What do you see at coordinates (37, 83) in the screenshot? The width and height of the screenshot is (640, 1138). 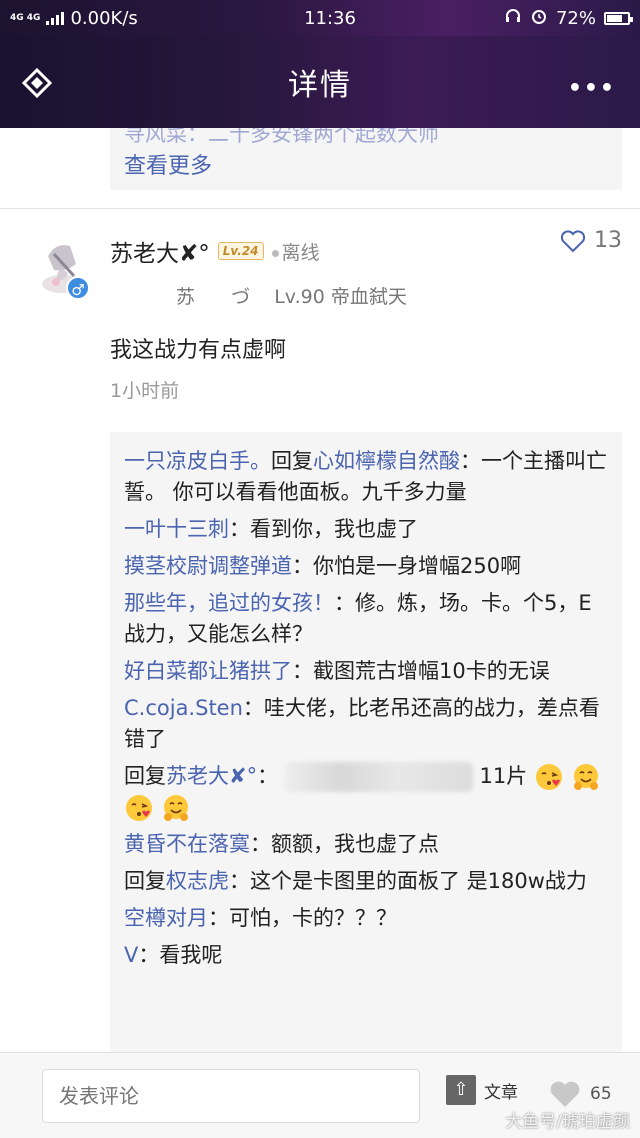 I see `app-logo-icon` at bounding box center [37, 83].